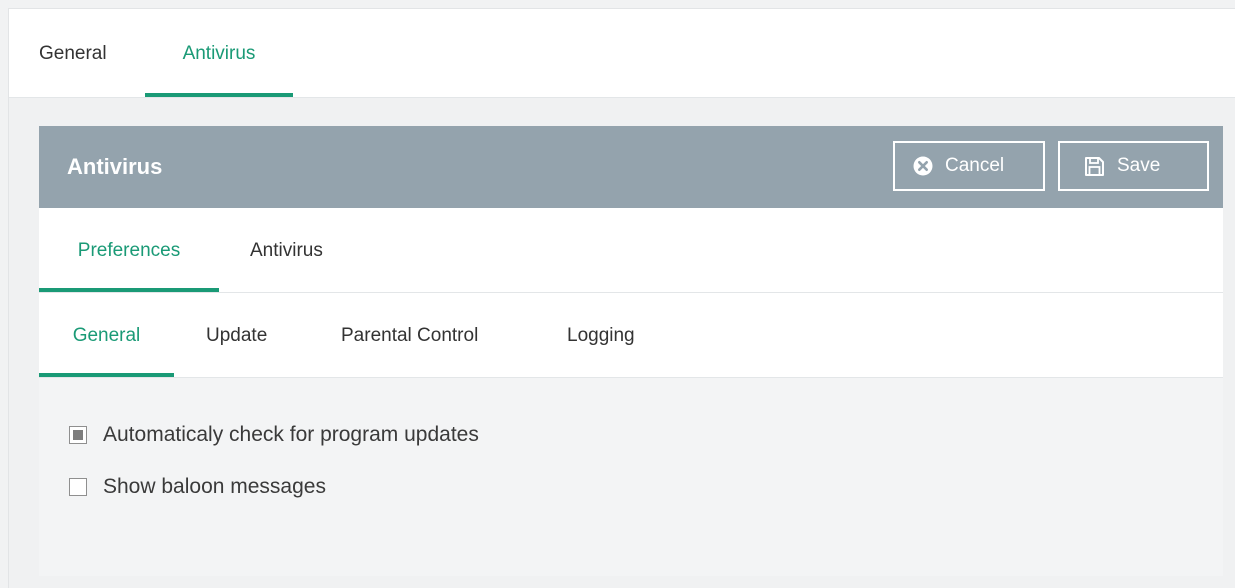 The height and width of the screenshot is (588, 1235). I want to click on tab-preferences: Preferences, so click(129, 250).